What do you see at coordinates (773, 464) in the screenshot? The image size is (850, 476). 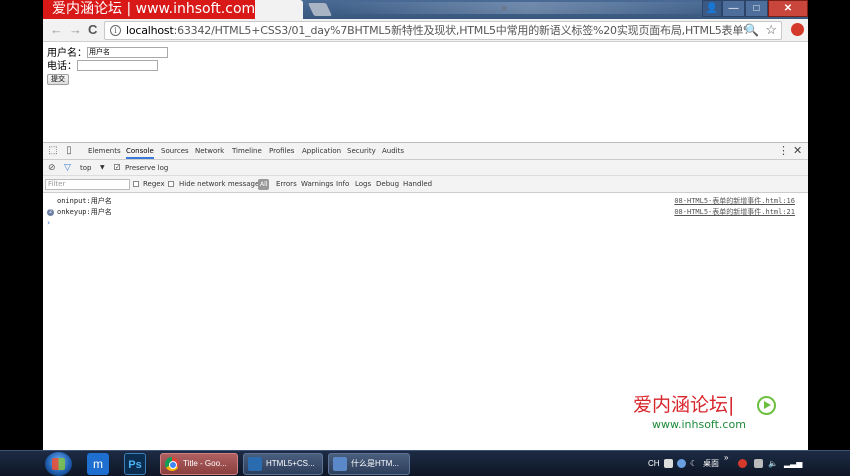 I see `volume-icon: 🔈` at bounding box center [773, 464].